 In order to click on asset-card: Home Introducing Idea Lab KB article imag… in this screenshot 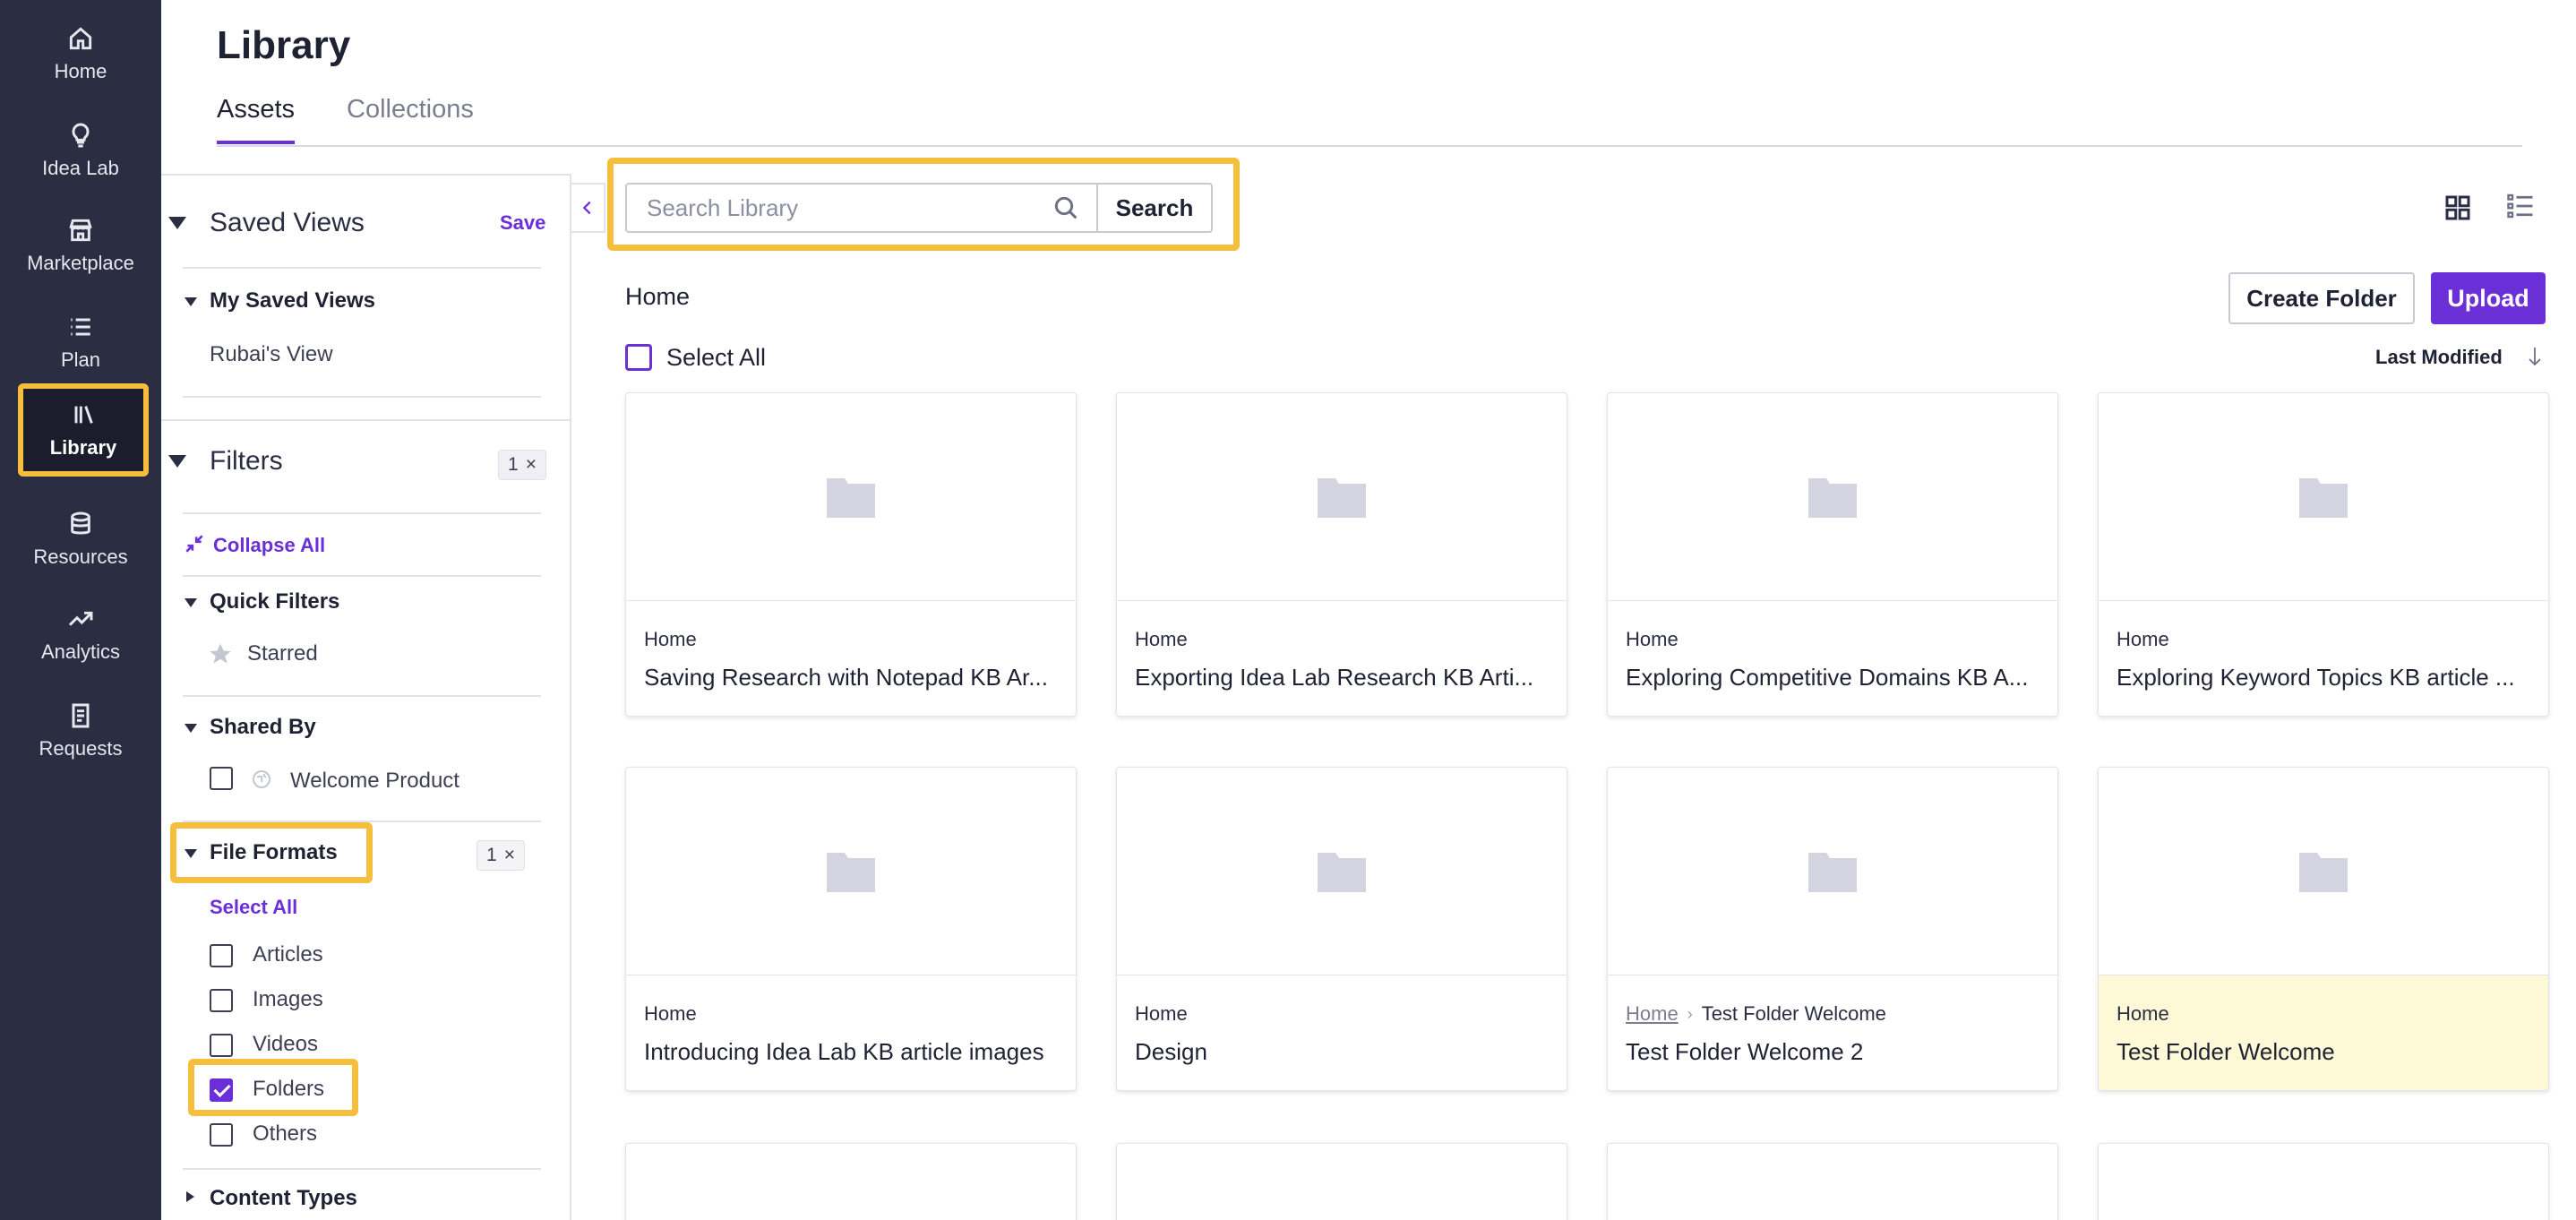, I will do `click(851, 929)`.